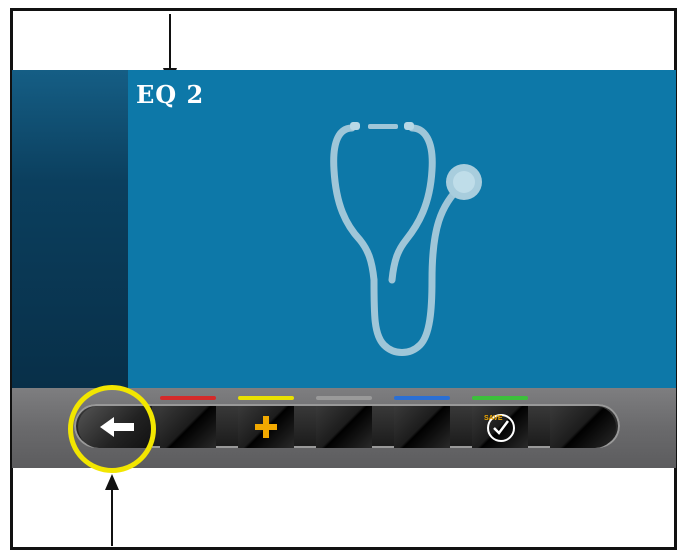  I want to click on back-button-callout-arrow, so click(112, 510).